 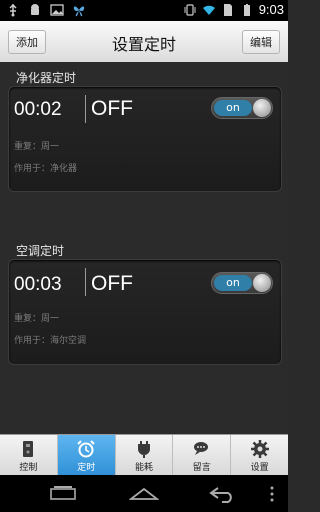 I want to click on alarm-clock-icon, so click(x=86, y=449).